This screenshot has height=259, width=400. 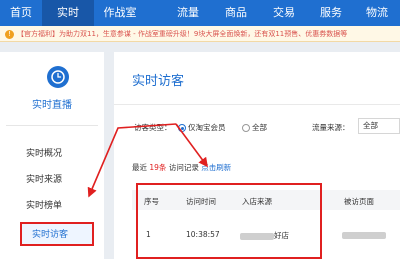 I want to click on nav-item-home: 首页, so click(x=21, y=13).